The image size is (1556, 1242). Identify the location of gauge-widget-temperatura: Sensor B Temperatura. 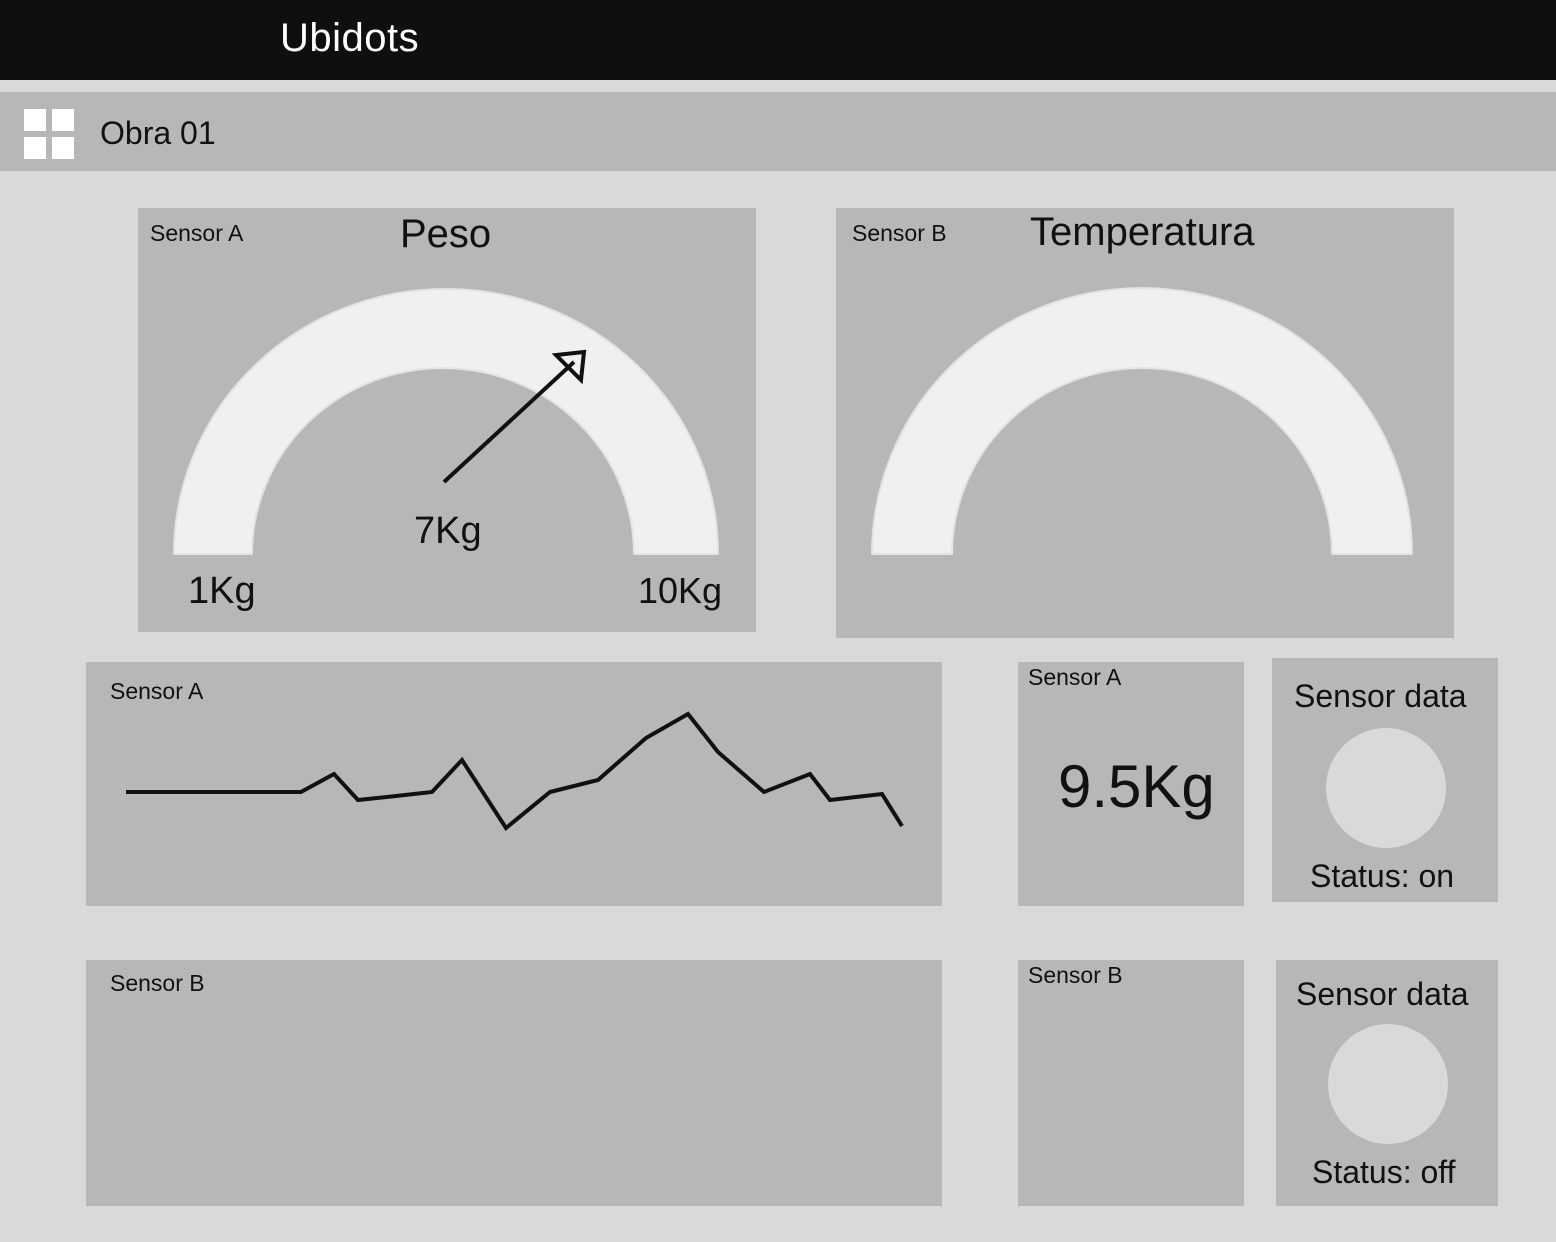
(1145, 423).